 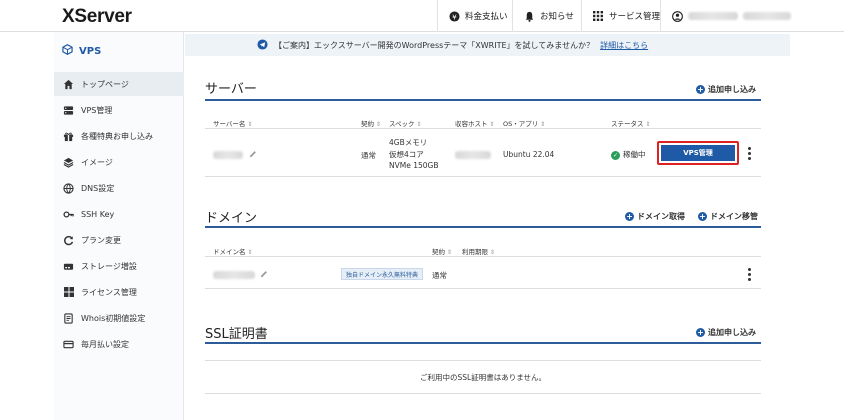 I want to click on sidebar-item-whois: Whois初期値設定, so click(x=119, y=318).